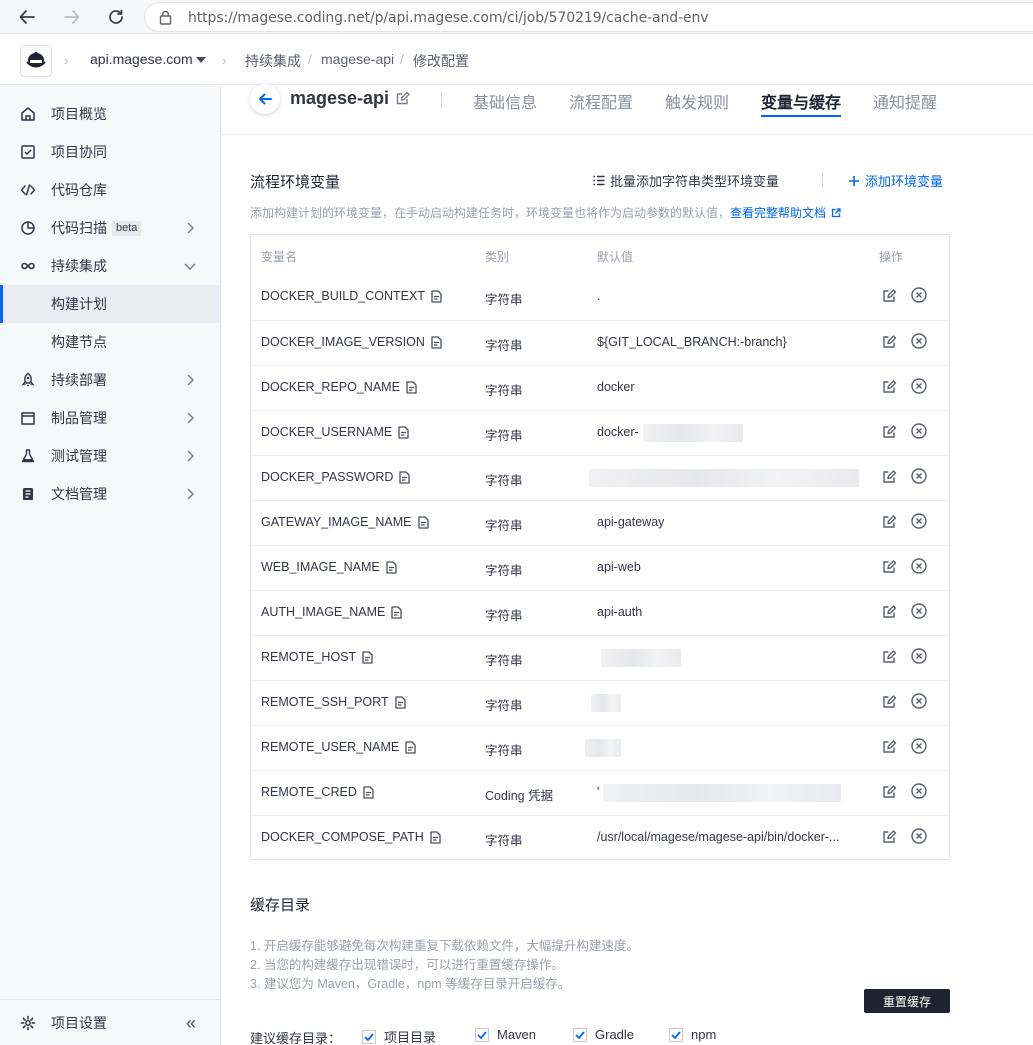 Image resolution: width=1033 pixels, height=1045 pixels. I want to click on project-switcher: api.magese.com, so click(141, 59).